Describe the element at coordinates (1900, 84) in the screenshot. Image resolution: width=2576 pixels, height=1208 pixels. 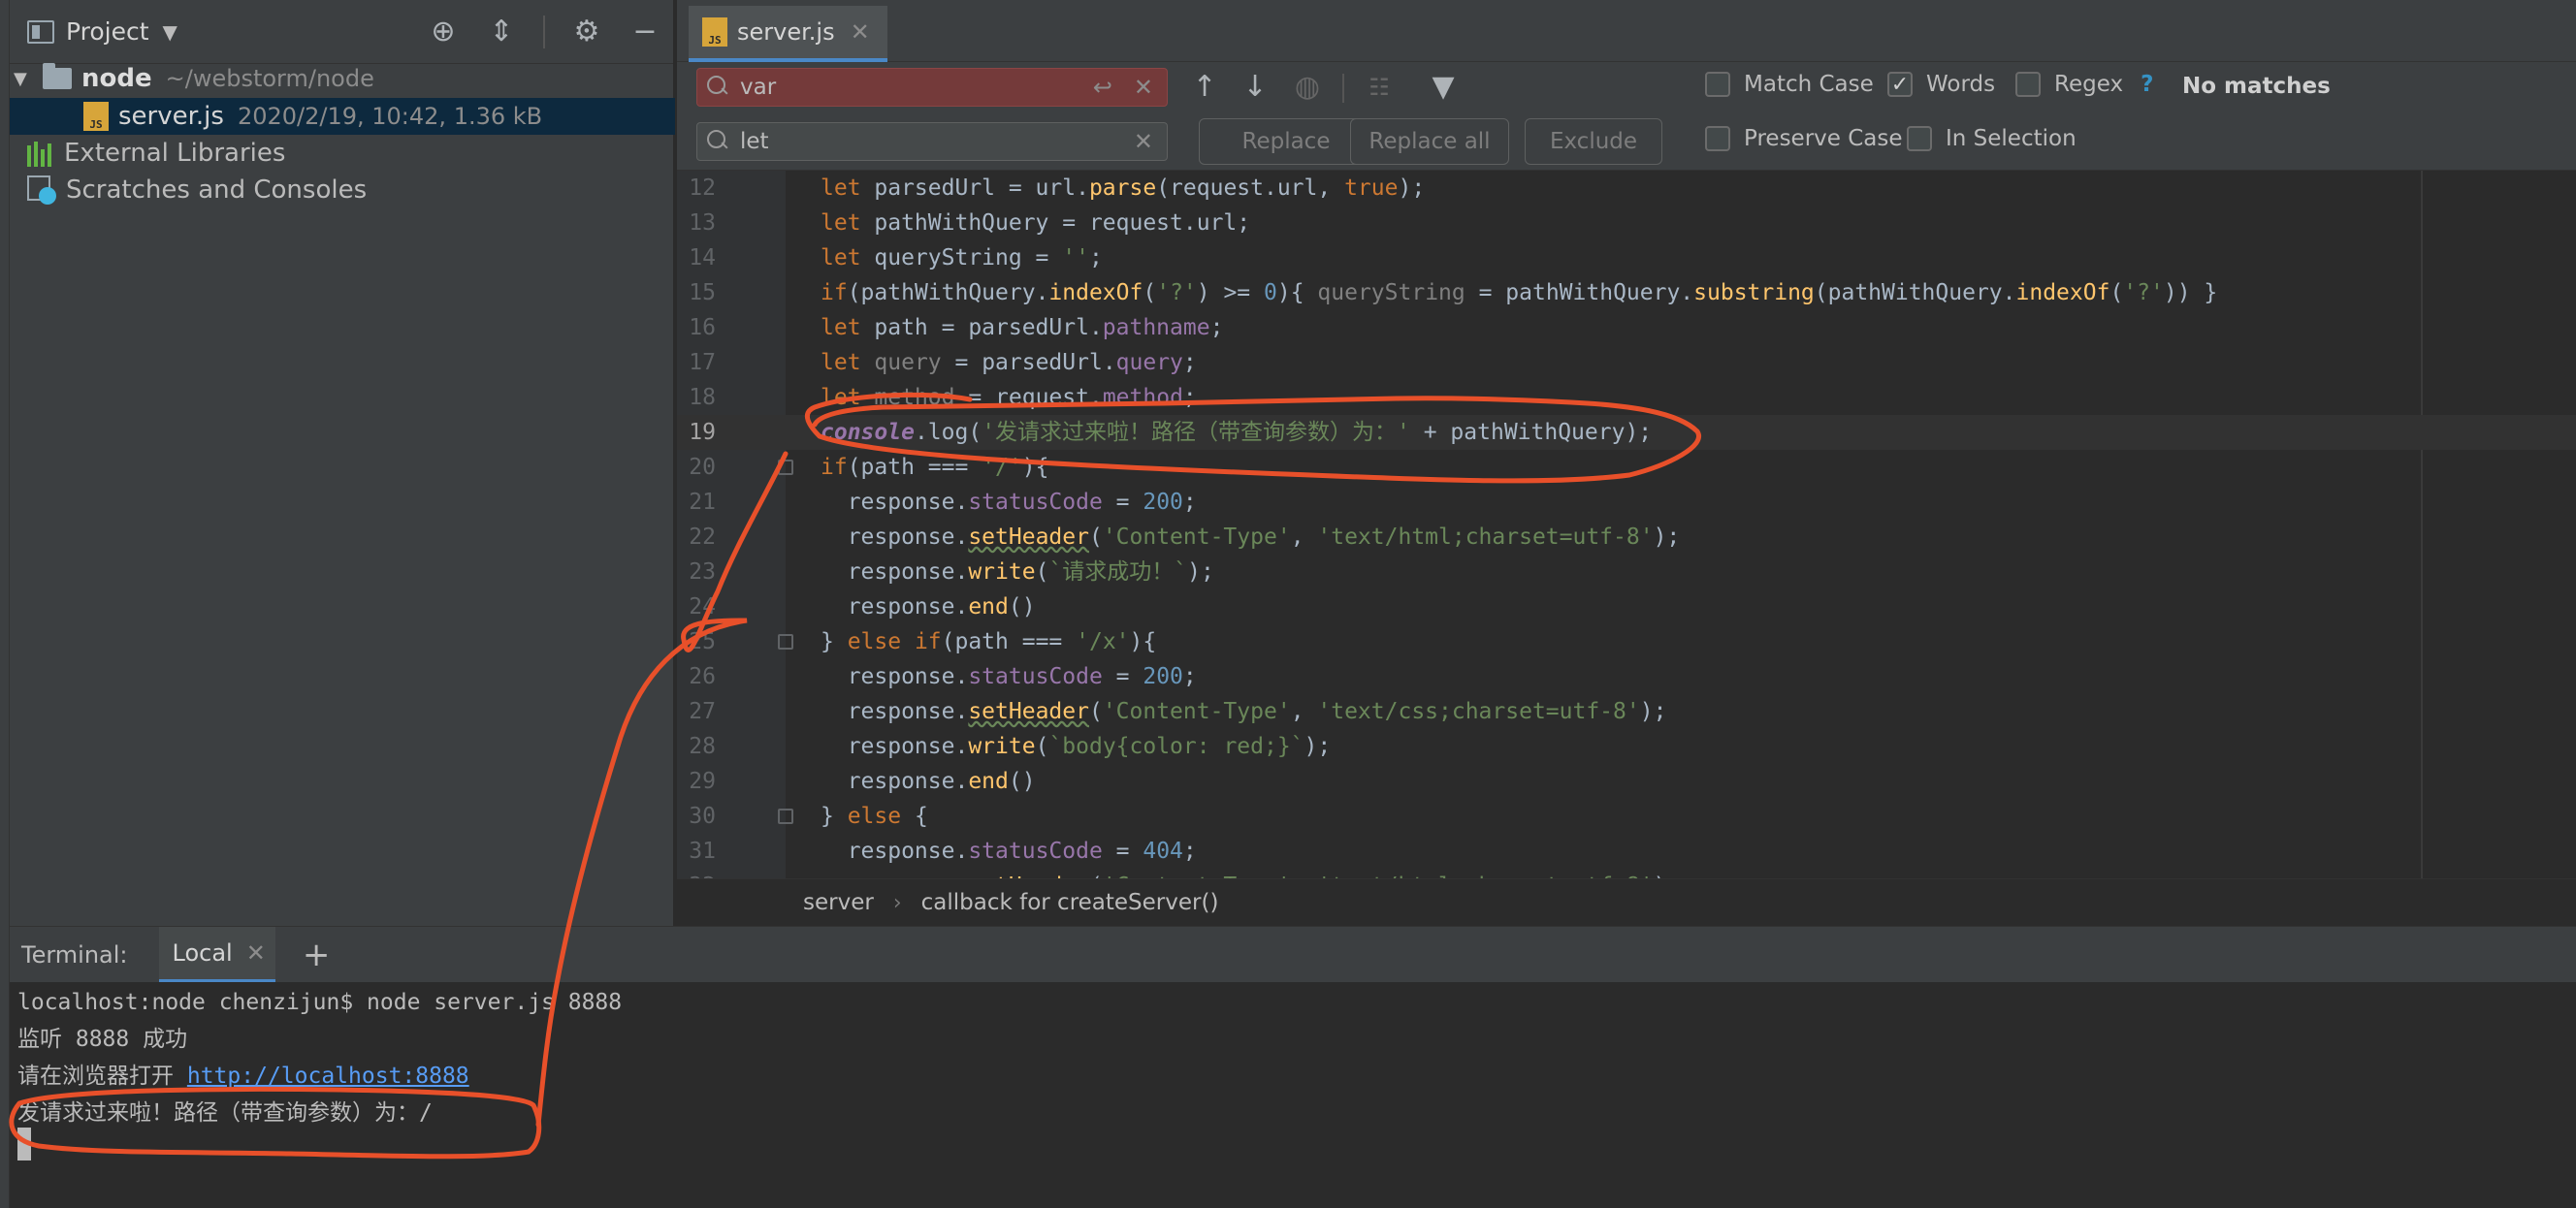
I see `checkmark-icon: ✓` at that location.